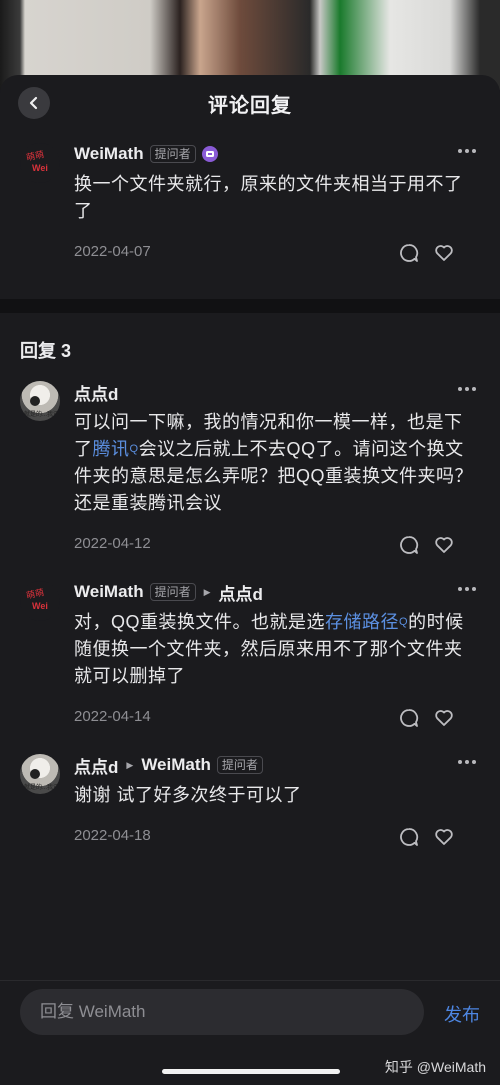 This screenshot has height=1085, width=500. What do you see at coordinates (250, 106) in the screenshot?
I see `page-title: 评论回复` at bounding box center [250, 106].